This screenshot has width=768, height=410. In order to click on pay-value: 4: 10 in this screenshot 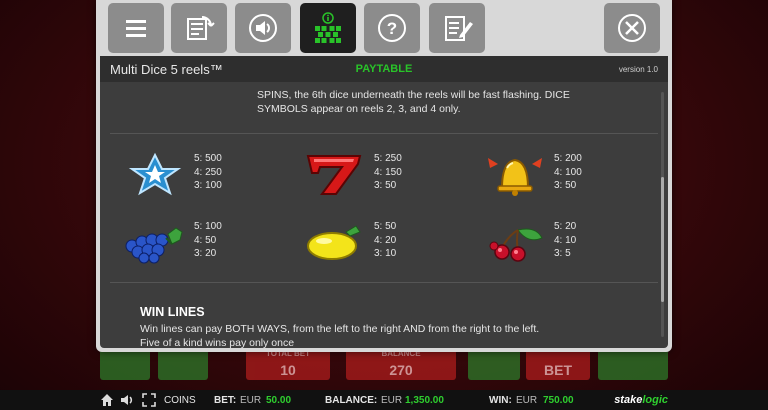, I will do `click(565, 240)`.